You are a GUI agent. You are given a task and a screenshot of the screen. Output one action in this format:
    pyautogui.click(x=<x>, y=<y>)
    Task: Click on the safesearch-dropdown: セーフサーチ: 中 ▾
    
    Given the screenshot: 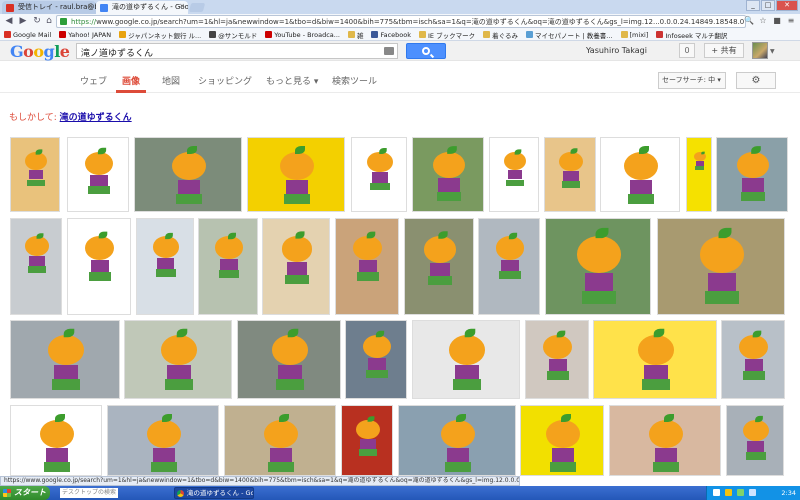 What is the action you would take?
    pyautogui.click(x=692, y=80)
    